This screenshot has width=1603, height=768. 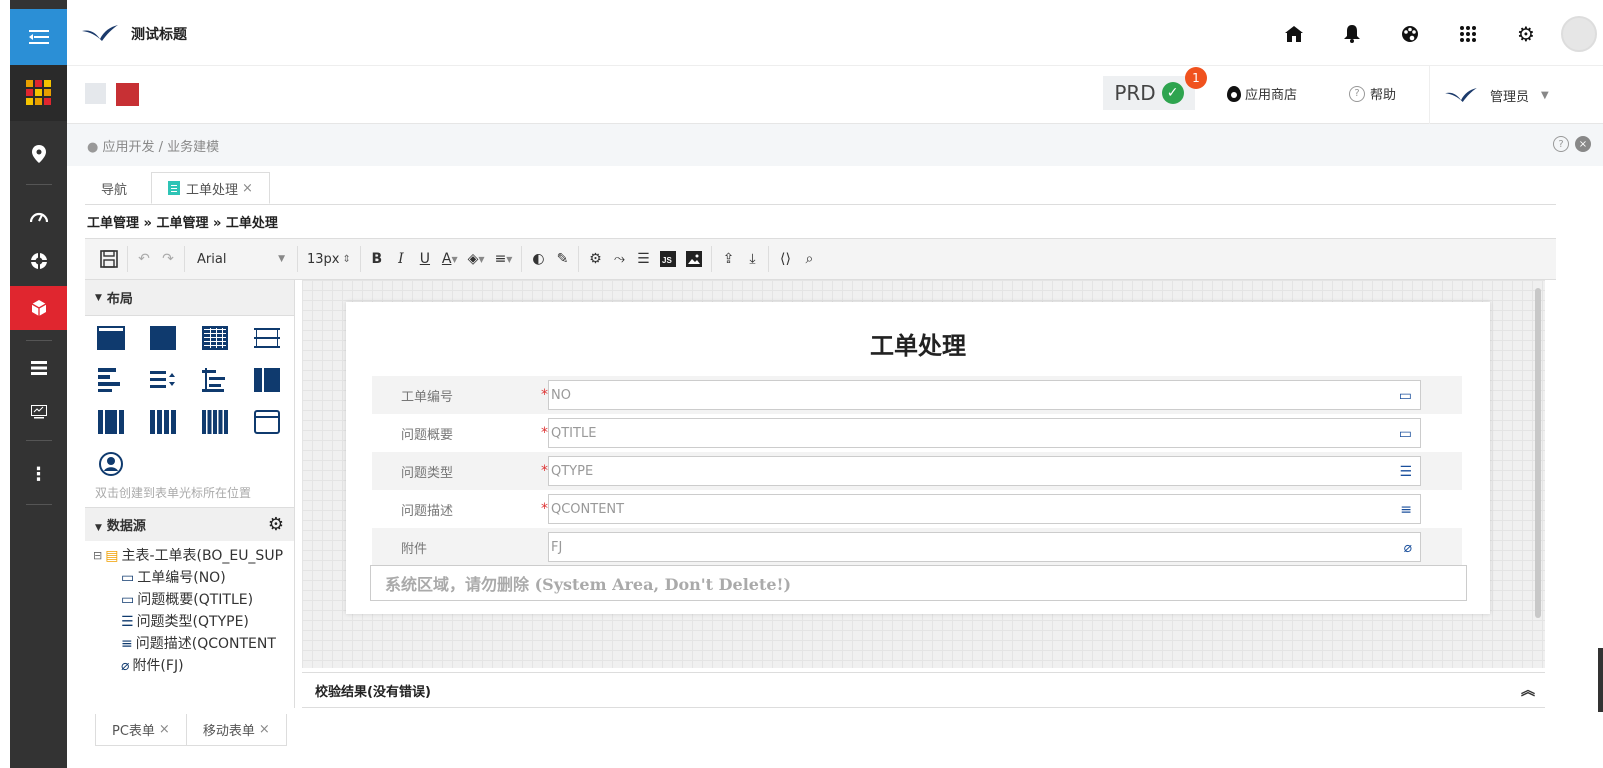 I want to click on form-title: 工单处理, so click(x=918, y=346).